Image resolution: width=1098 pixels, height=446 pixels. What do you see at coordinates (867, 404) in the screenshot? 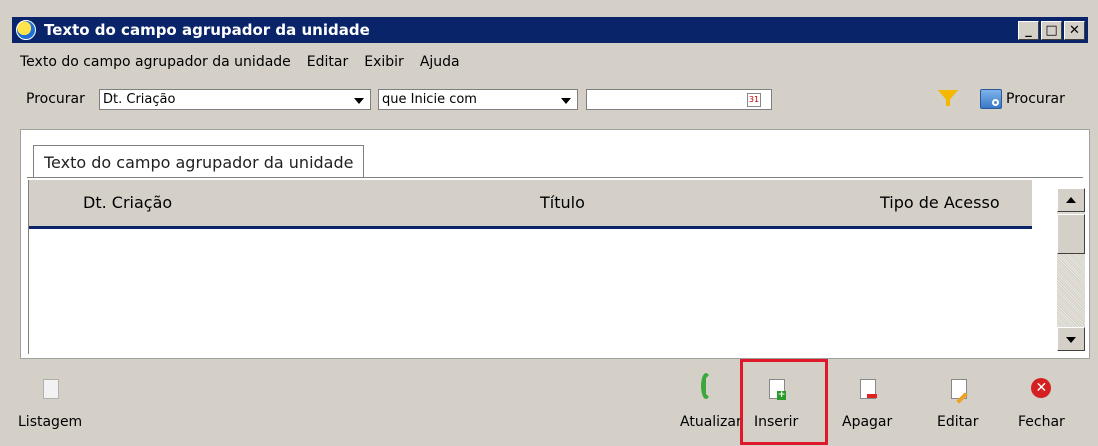
I see `apagar-button: Apagar` at bounding box center [867, 404].